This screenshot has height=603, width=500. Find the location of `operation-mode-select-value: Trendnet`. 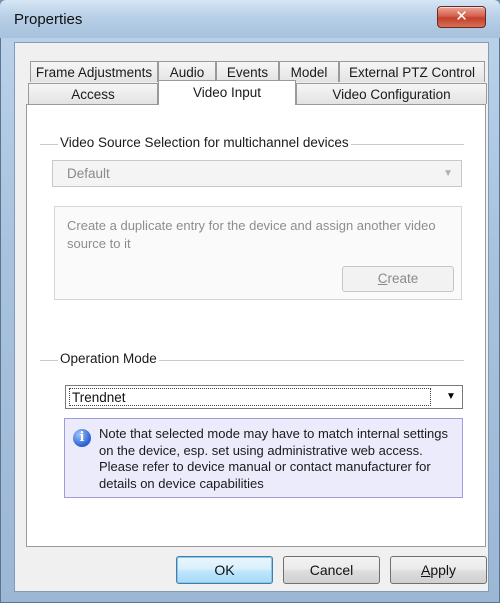

operation-mode-select-value: Trendnet is located at coordinates (250, 397).